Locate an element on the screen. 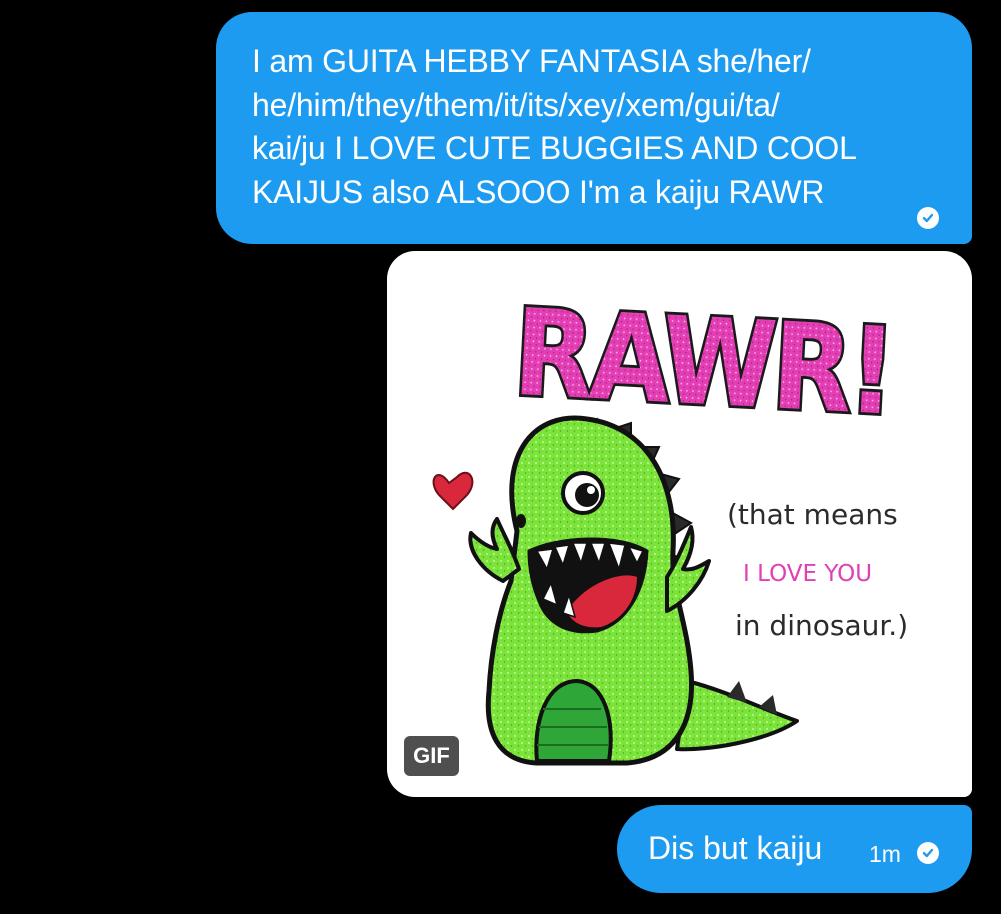  message-text: Dis but kaiju is located at coordinates (735, 848).